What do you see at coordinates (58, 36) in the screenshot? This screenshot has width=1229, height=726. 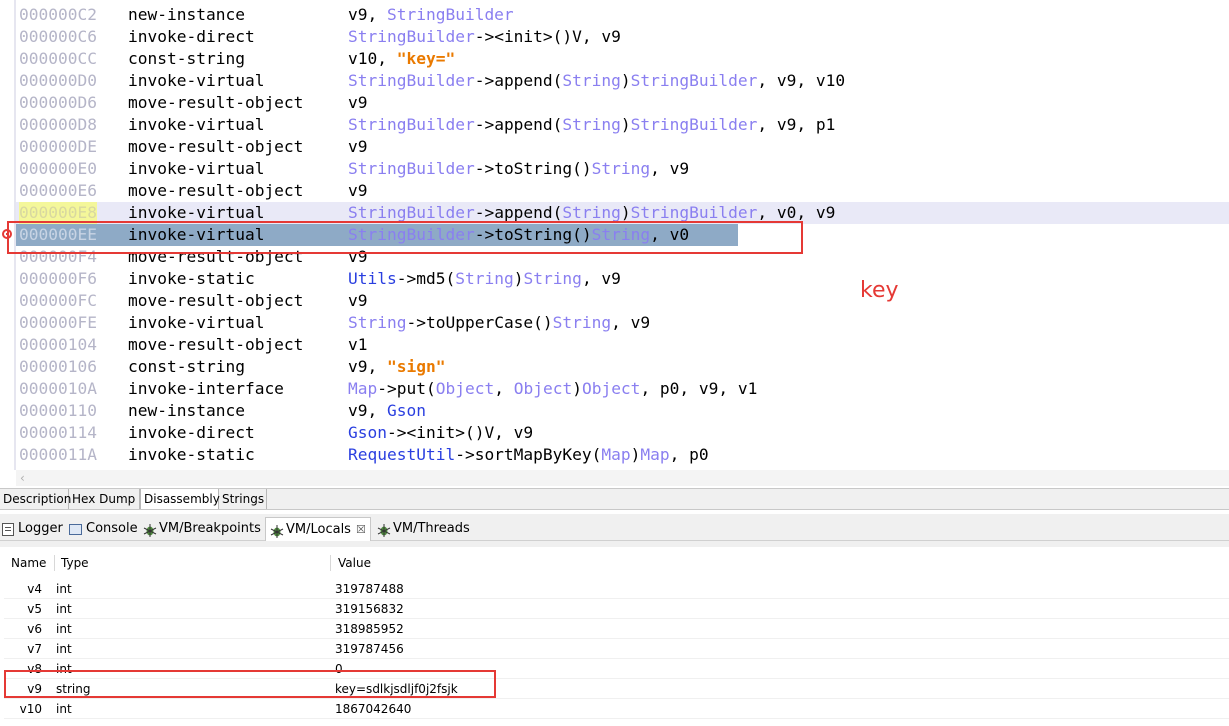 I see `code-address: 000000C6` at bounding box center [58, 36].